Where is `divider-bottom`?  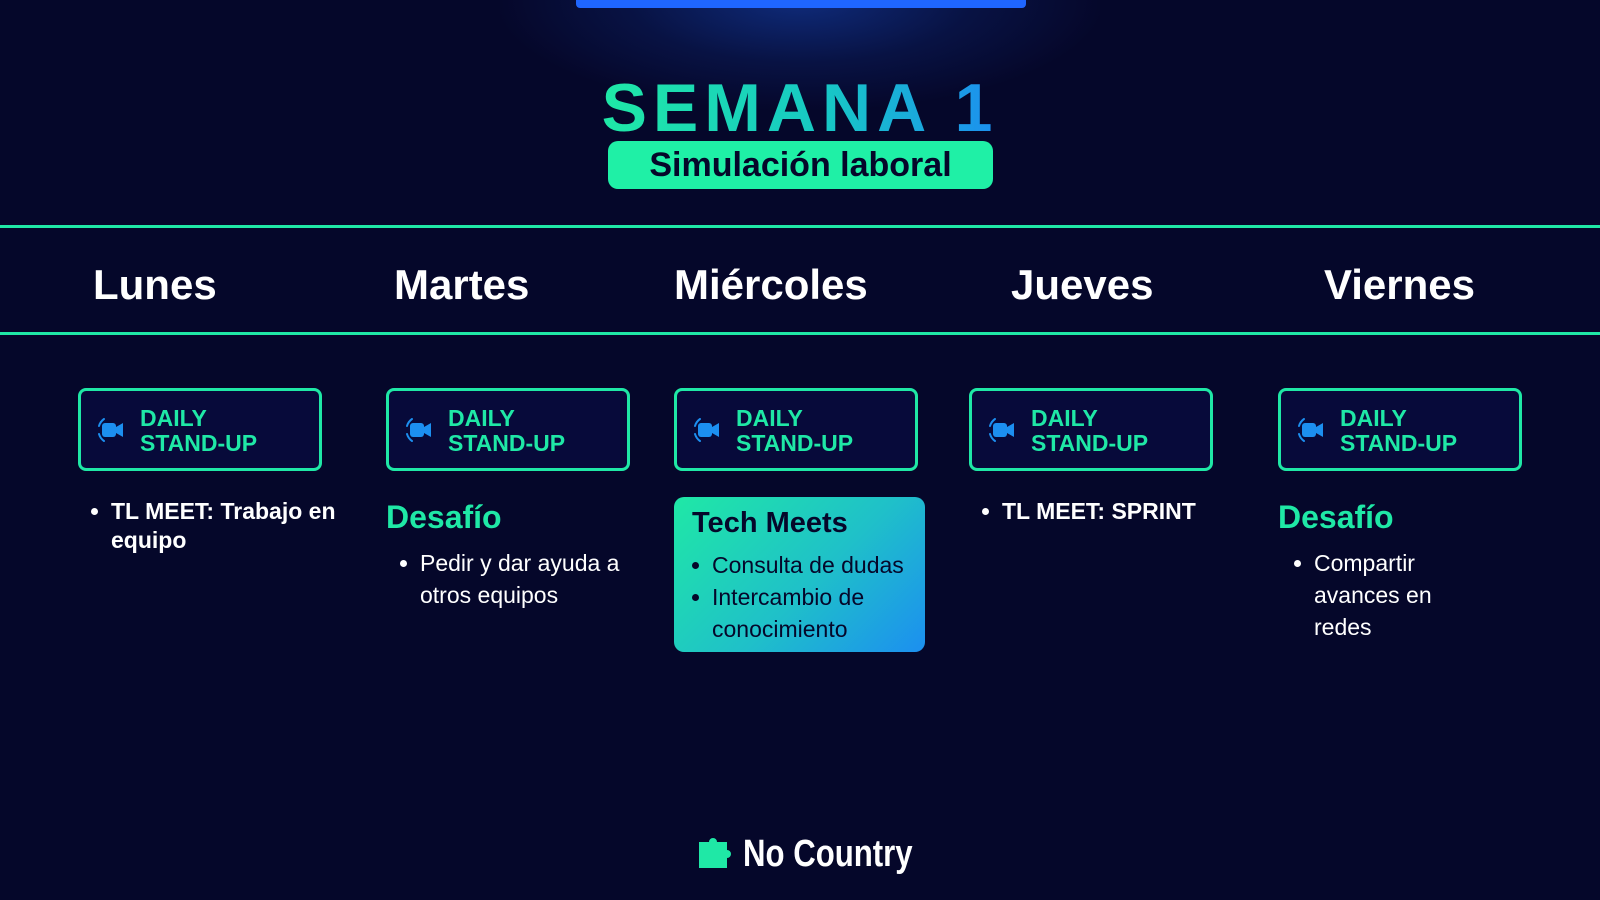 divider-bottom is located at coordinates (800, 333).